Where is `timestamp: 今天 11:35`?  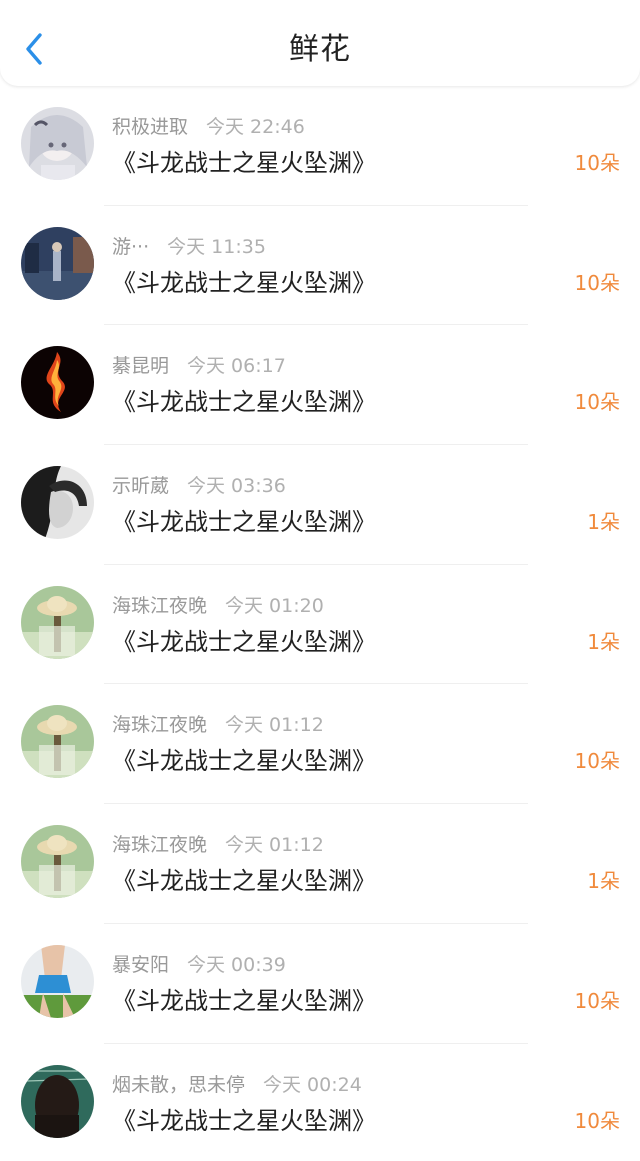 timestamp: 今天 11:35 is located at coordinates (216, 246).